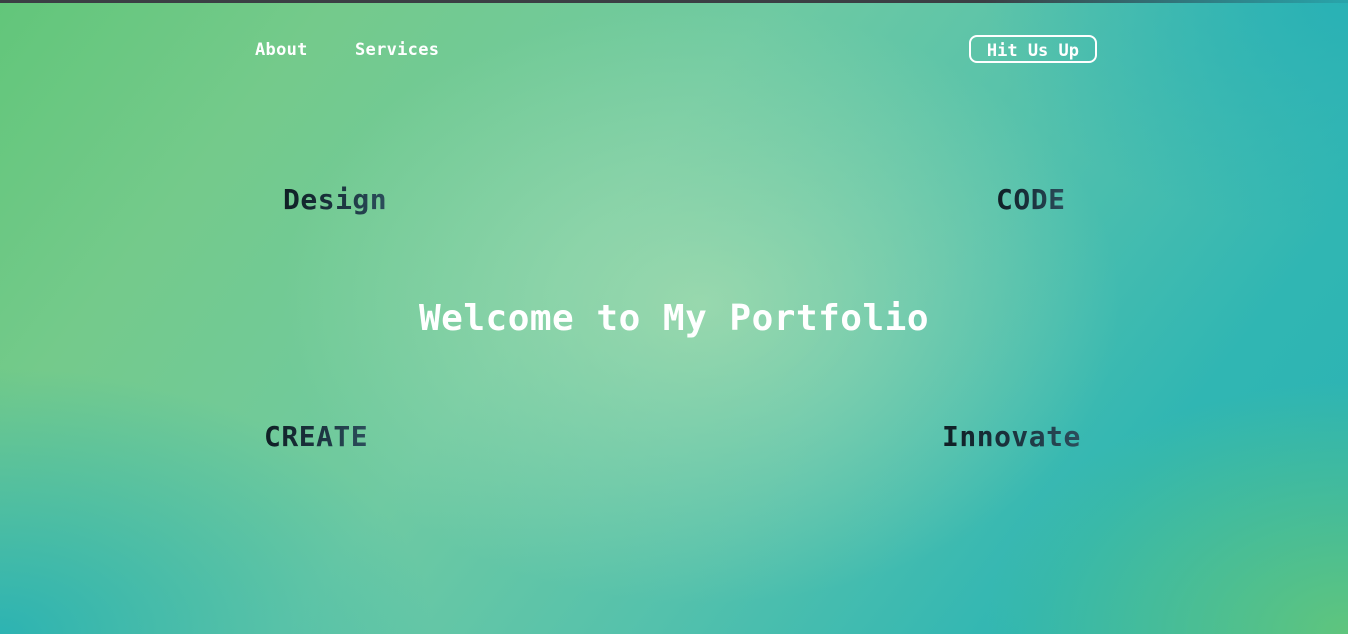  What do you see at coordinates (397, 50) in the screenshot?
I see `nav-link-services: Services` at bounding box center [397, 50].